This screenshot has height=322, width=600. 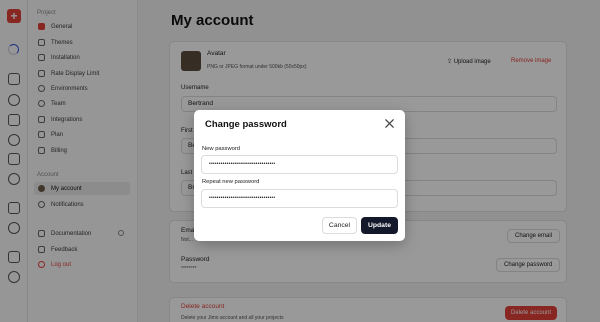 What do you see at coordinates (299, 198) in the screenshot?
I see `repeat-password-input: ••••••••••••••••••••••••••••••••••` at bounding box center [299, 198].